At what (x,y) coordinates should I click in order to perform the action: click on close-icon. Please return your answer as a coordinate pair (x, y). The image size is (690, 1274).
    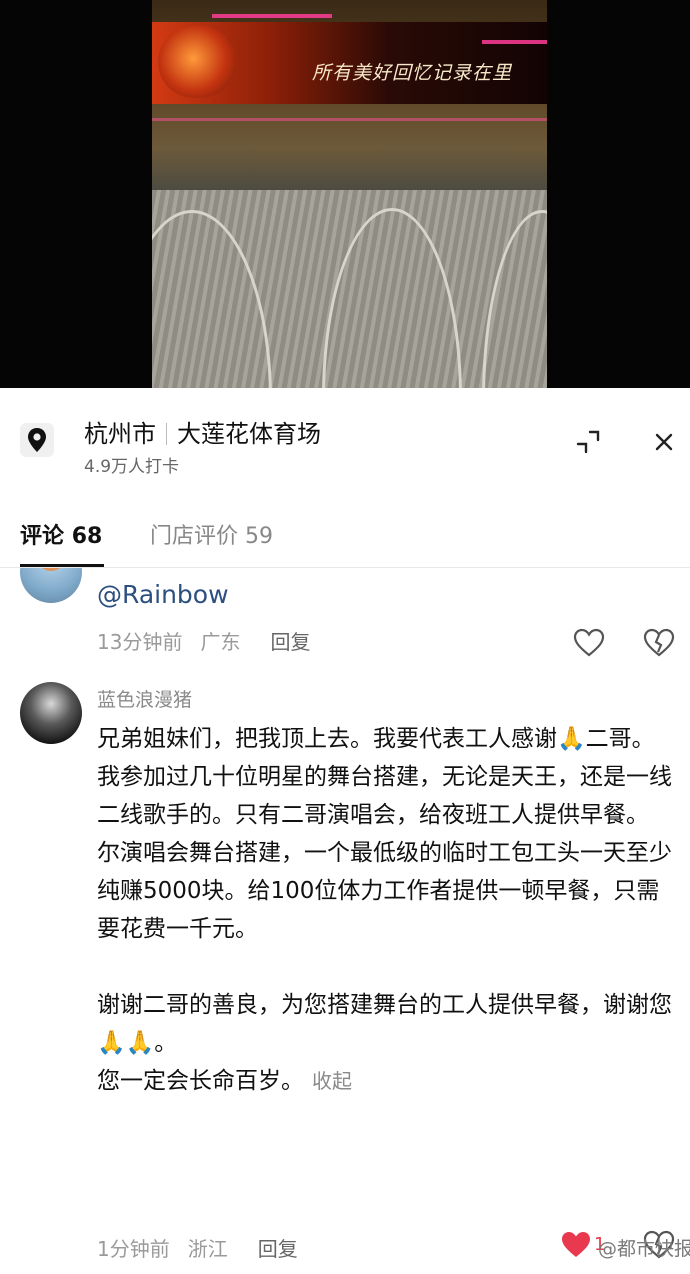
    Looking at the image, I should click on (664, 442).